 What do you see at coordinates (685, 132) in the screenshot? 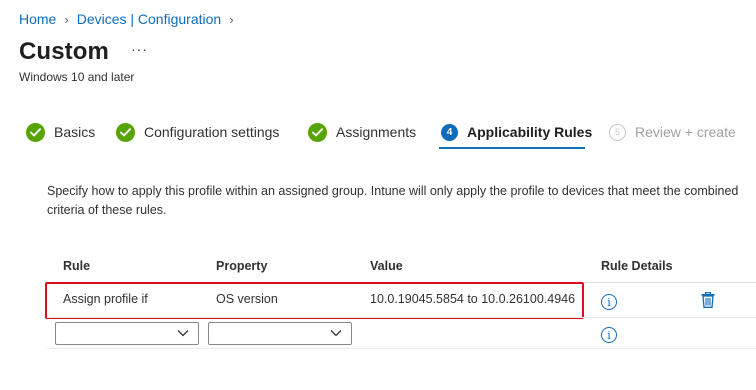
I see `step-label: Review + create` at bounding box center [685, 132].